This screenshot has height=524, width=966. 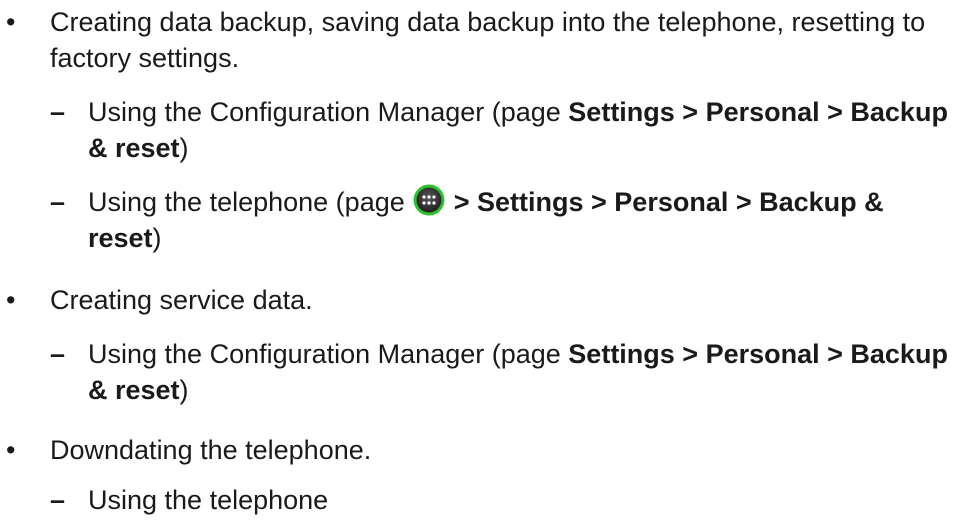 What do you see at coordinates (429, 200) in the screenshot?
I see `apps-grid-icon` at bounding box center [429, 200].